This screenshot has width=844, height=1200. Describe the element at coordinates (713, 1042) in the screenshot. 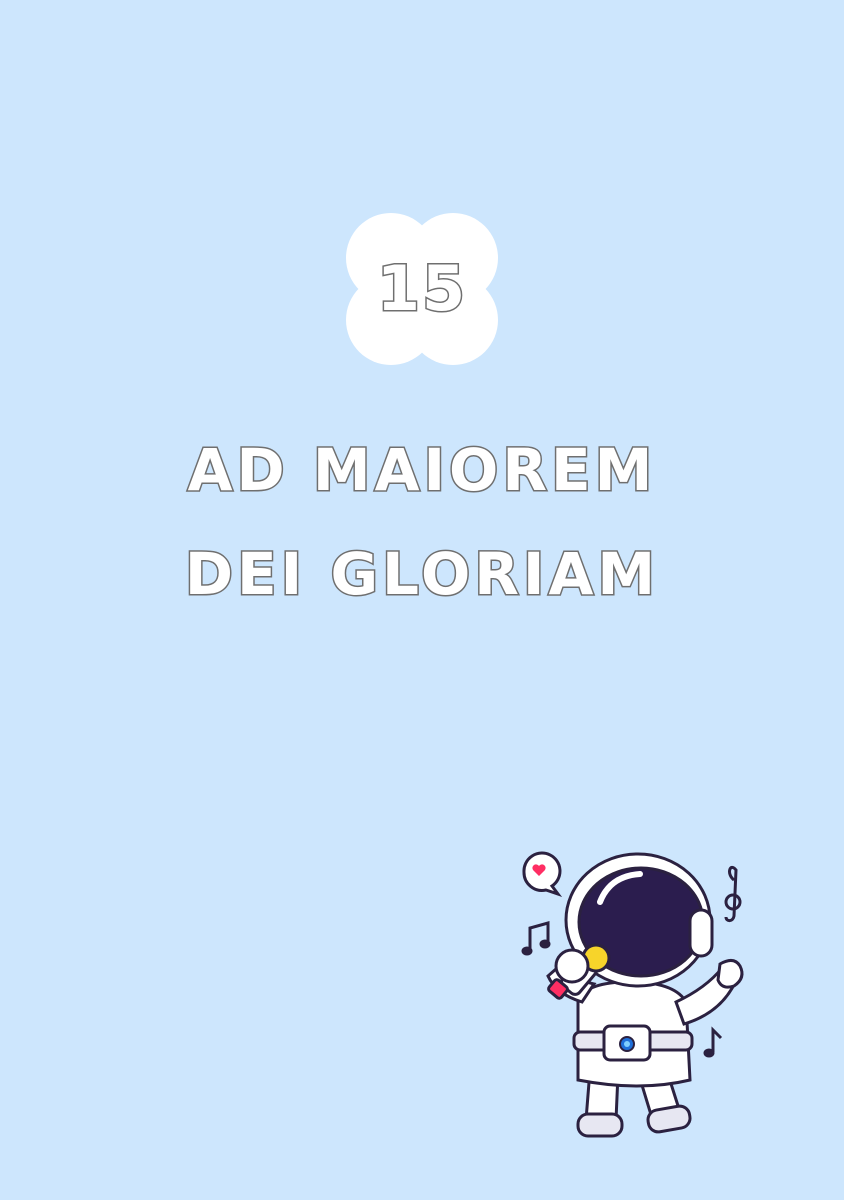

I see `eighth-note-icon` at that location.